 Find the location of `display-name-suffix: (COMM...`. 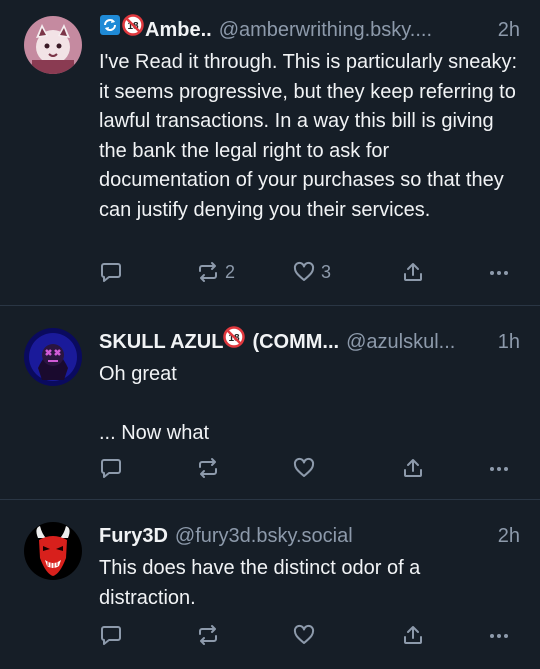

display-name-suffix: (COMM... is located at coordinates (295, 342).